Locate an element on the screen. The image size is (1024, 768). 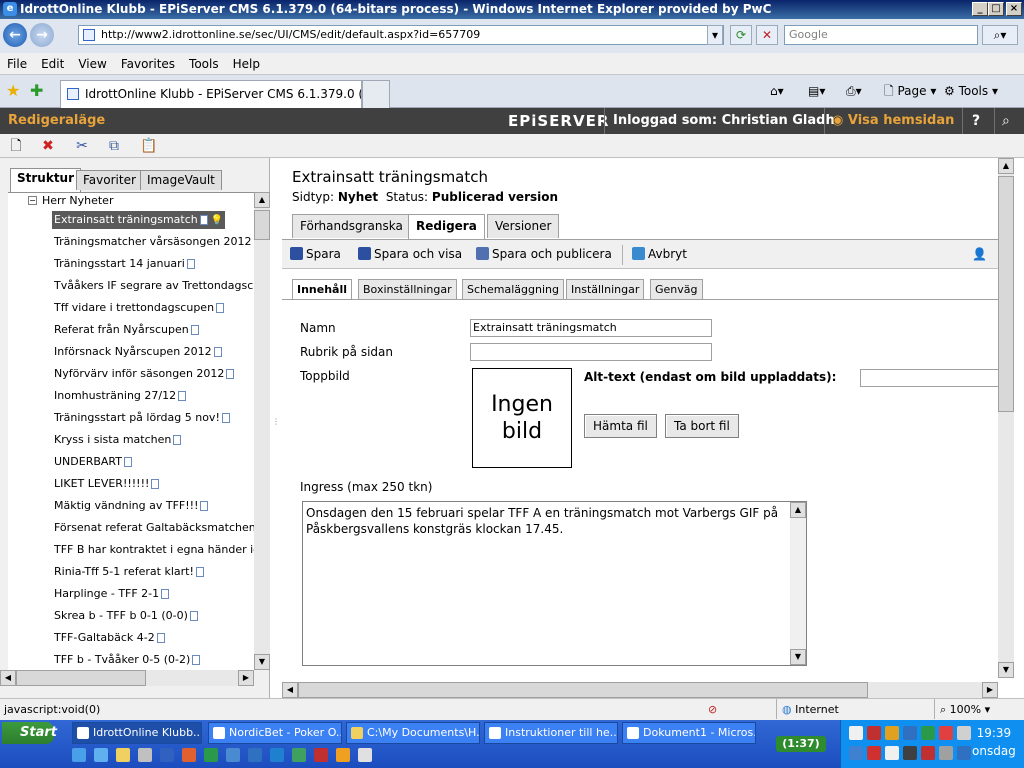
remove-file-button: Ta bort fil is located at coordinates (702, 426).